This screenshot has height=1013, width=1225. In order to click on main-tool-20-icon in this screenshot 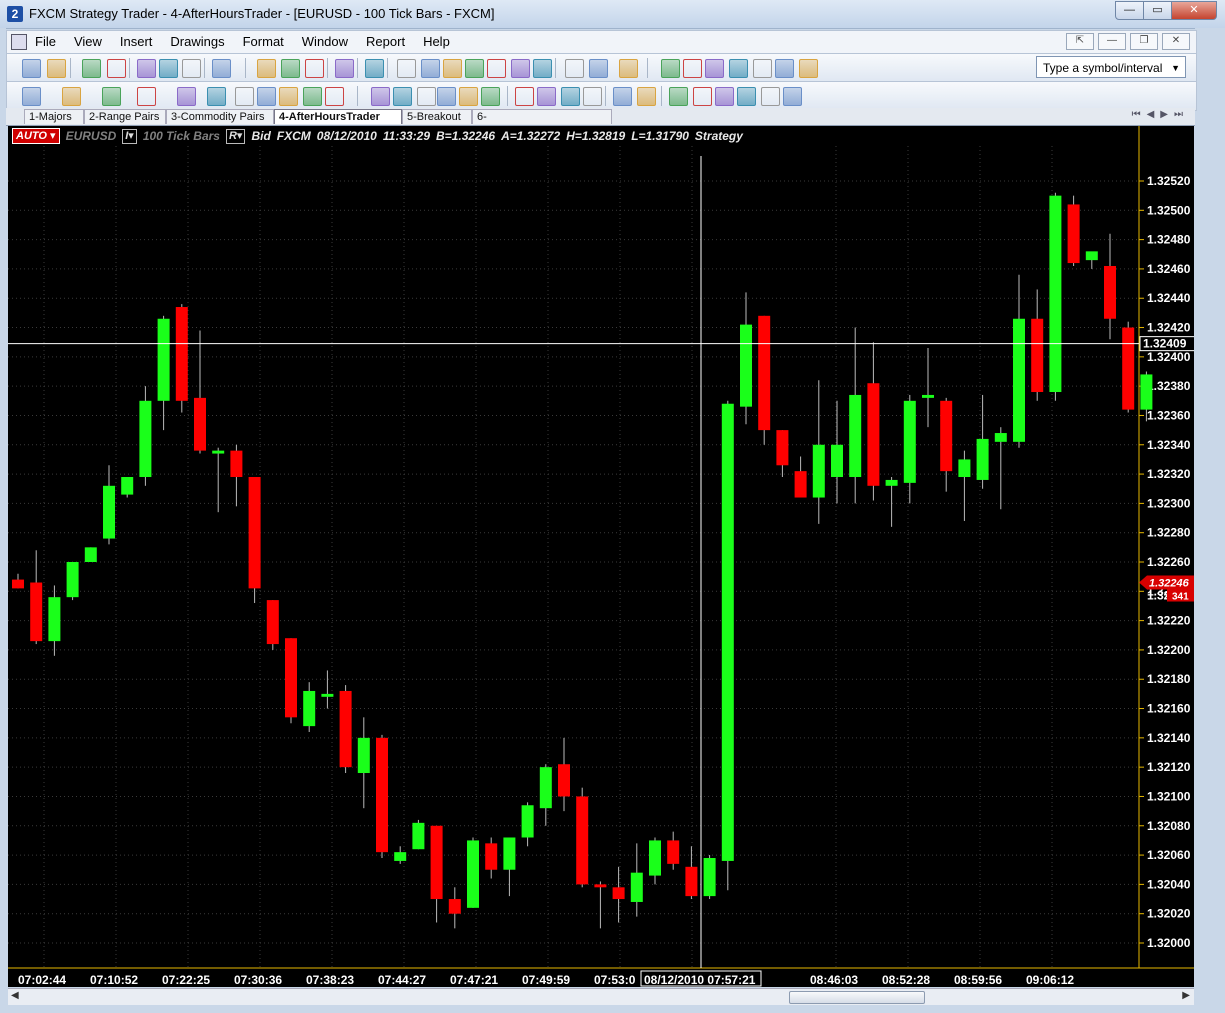, I will do `click(574, 68)`.